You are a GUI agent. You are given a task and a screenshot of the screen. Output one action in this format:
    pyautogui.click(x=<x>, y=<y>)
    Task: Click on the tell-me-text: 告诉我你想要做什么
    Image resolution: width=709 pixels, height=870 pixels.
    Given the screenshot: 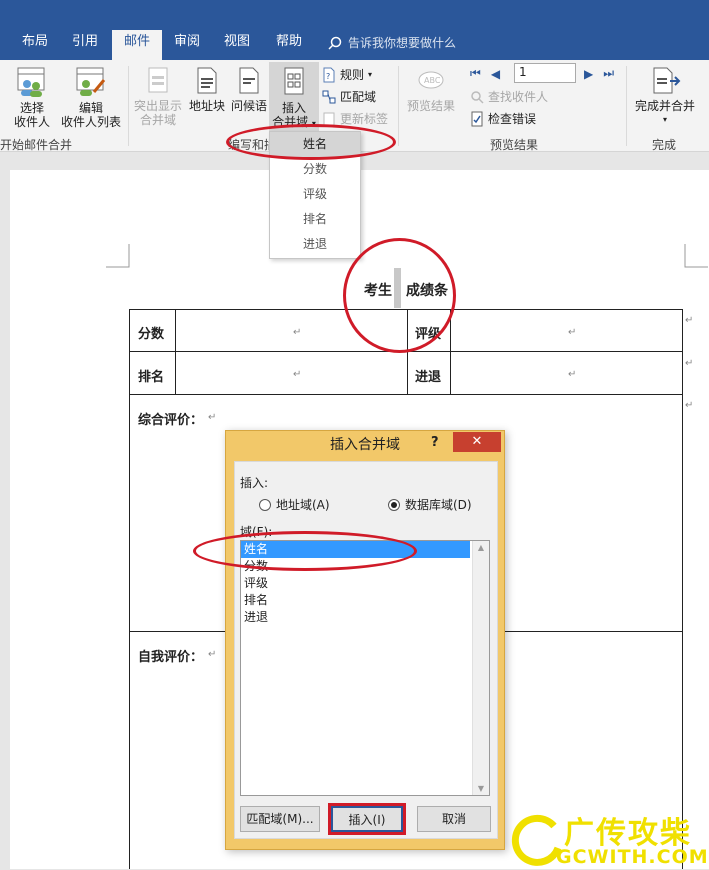 What is the action you would take?
    pyautogui.click(x=402, y=43)
    